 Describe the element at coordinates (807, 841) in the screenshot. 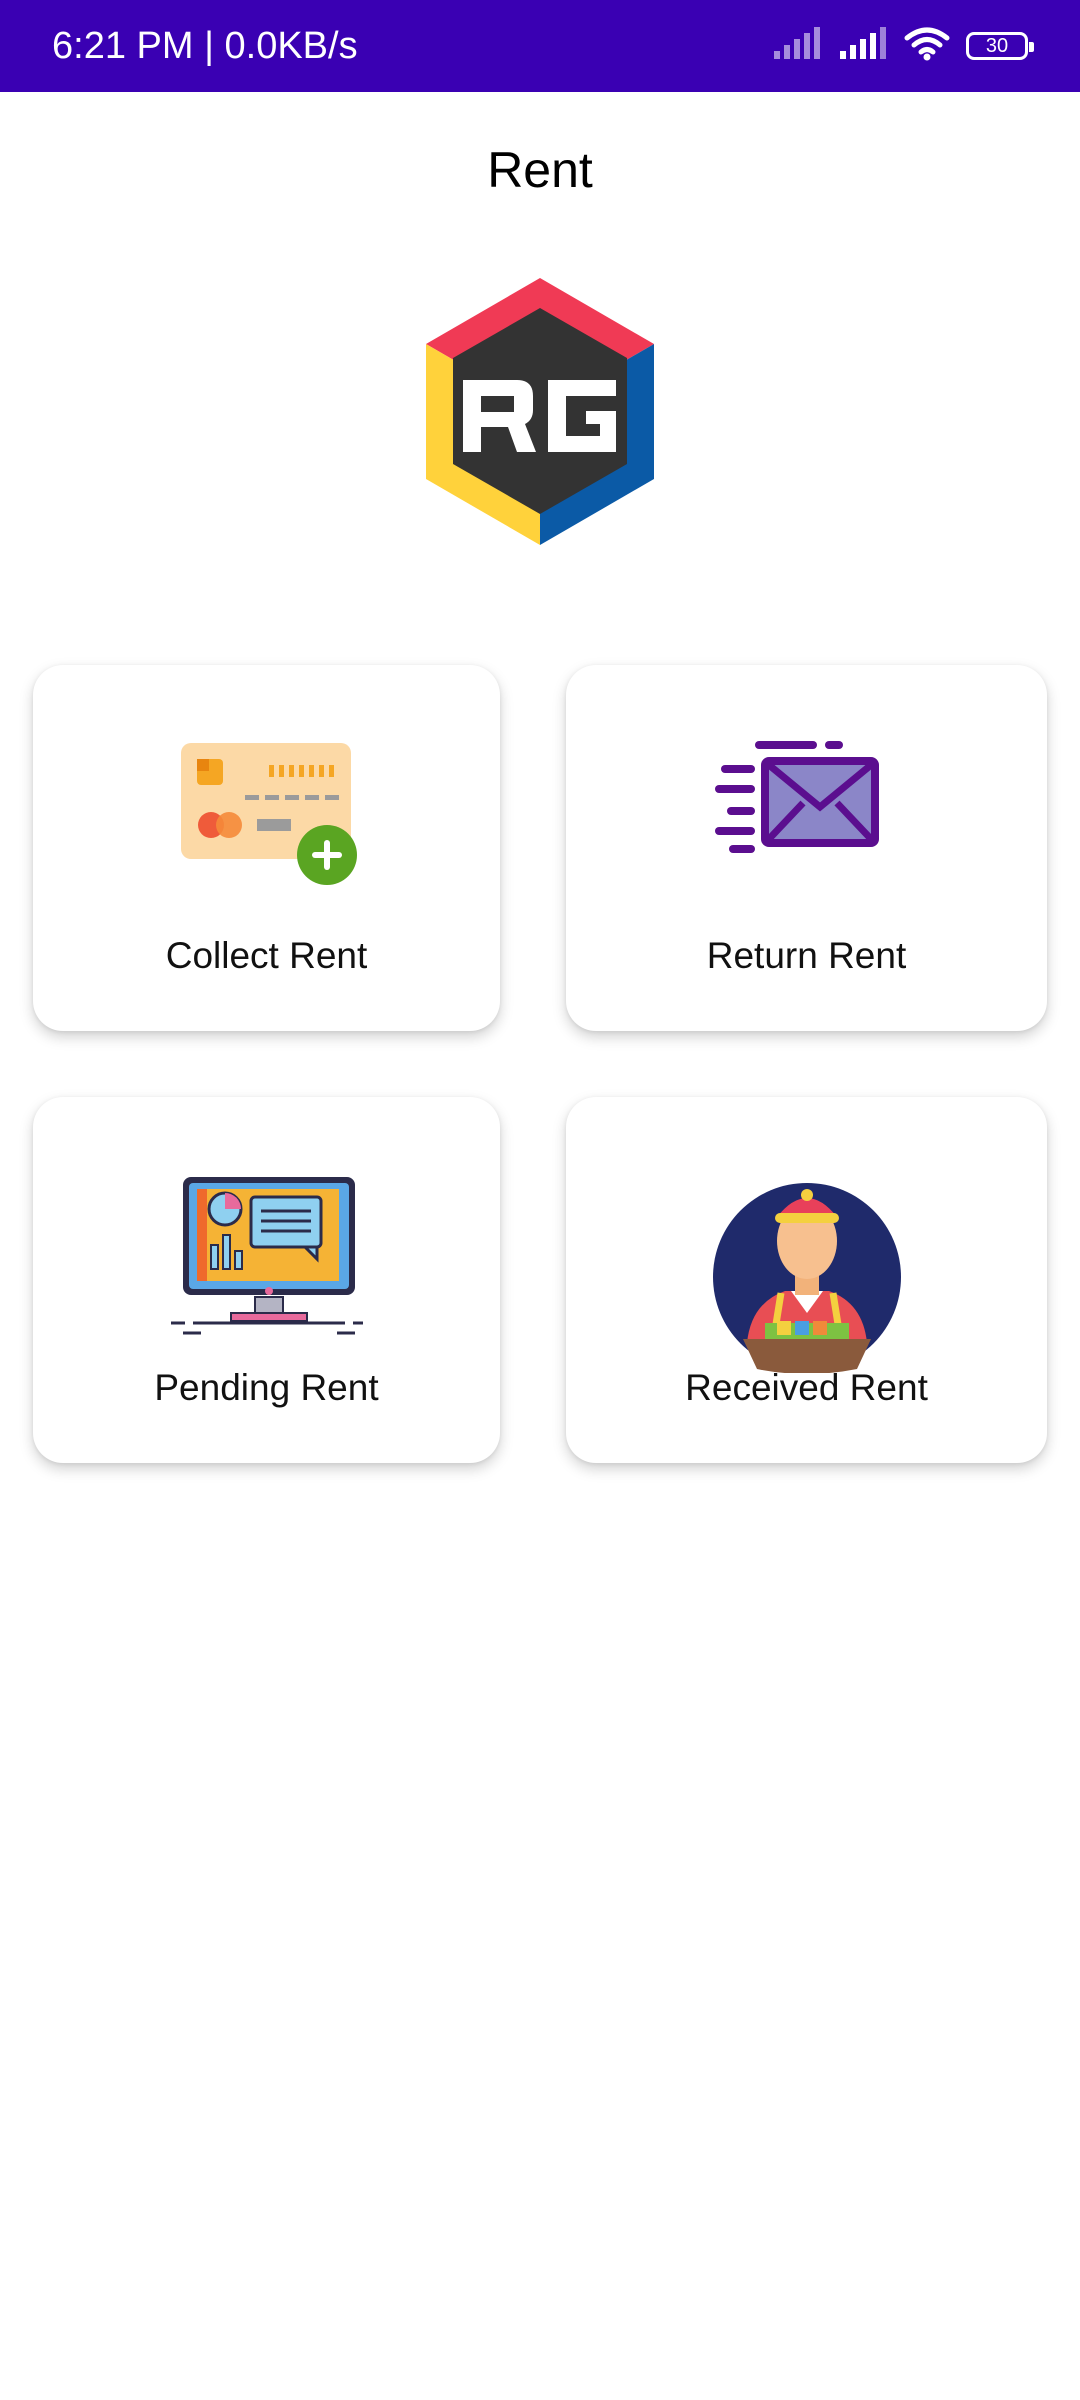

I see `mail-send-icon` at that location.